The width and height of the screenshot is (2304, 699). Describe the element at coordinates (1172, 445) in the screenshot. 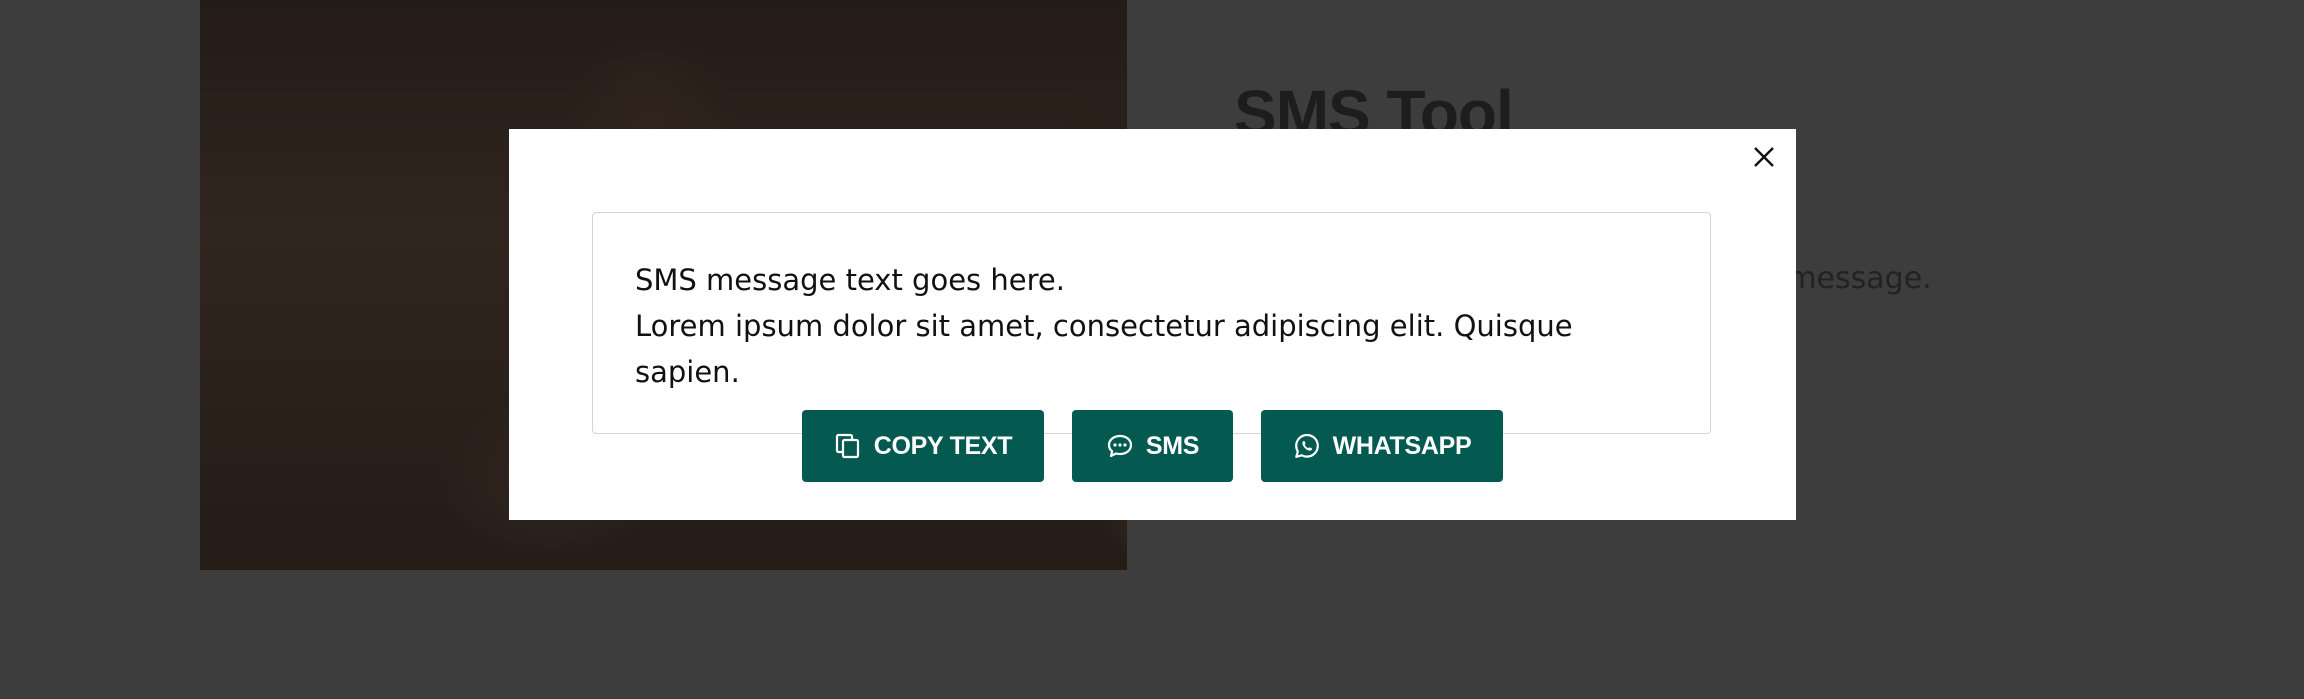

I see `sms-label: SMS` at that location.